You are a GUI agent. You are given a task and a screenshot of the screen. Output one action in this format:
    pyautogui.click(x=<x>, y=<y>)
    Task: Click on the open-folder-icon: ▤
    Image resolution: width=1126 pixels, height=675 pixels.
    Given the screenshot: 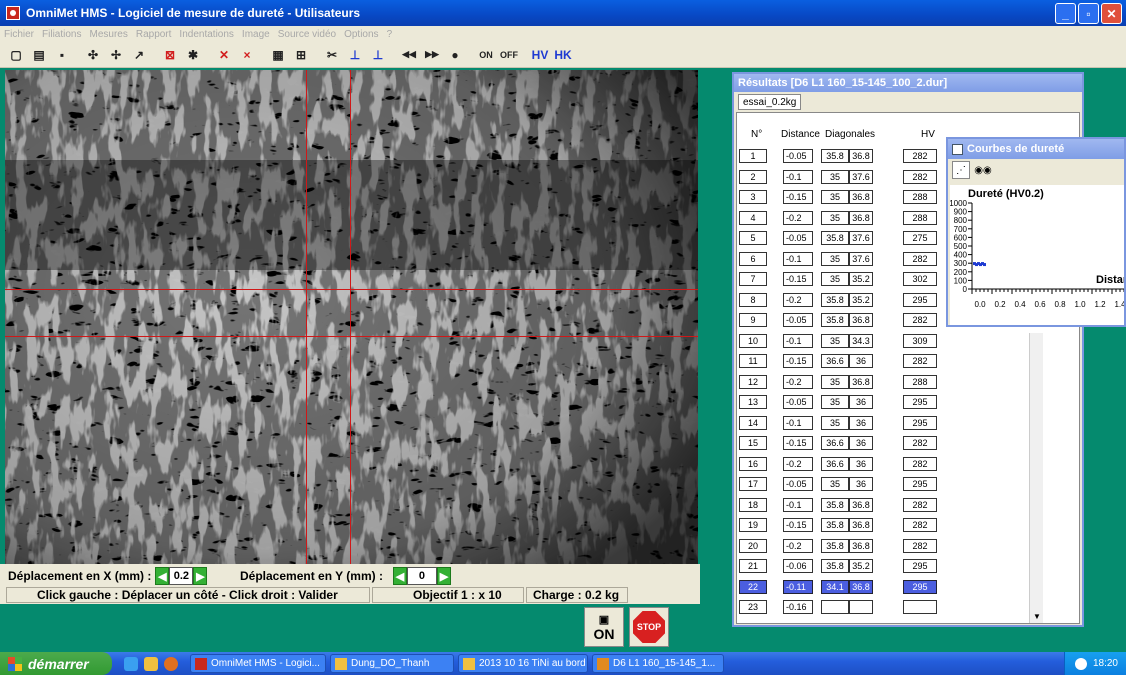 What is the action you would take?
    pyautogui.click(x=39, y=55)
    